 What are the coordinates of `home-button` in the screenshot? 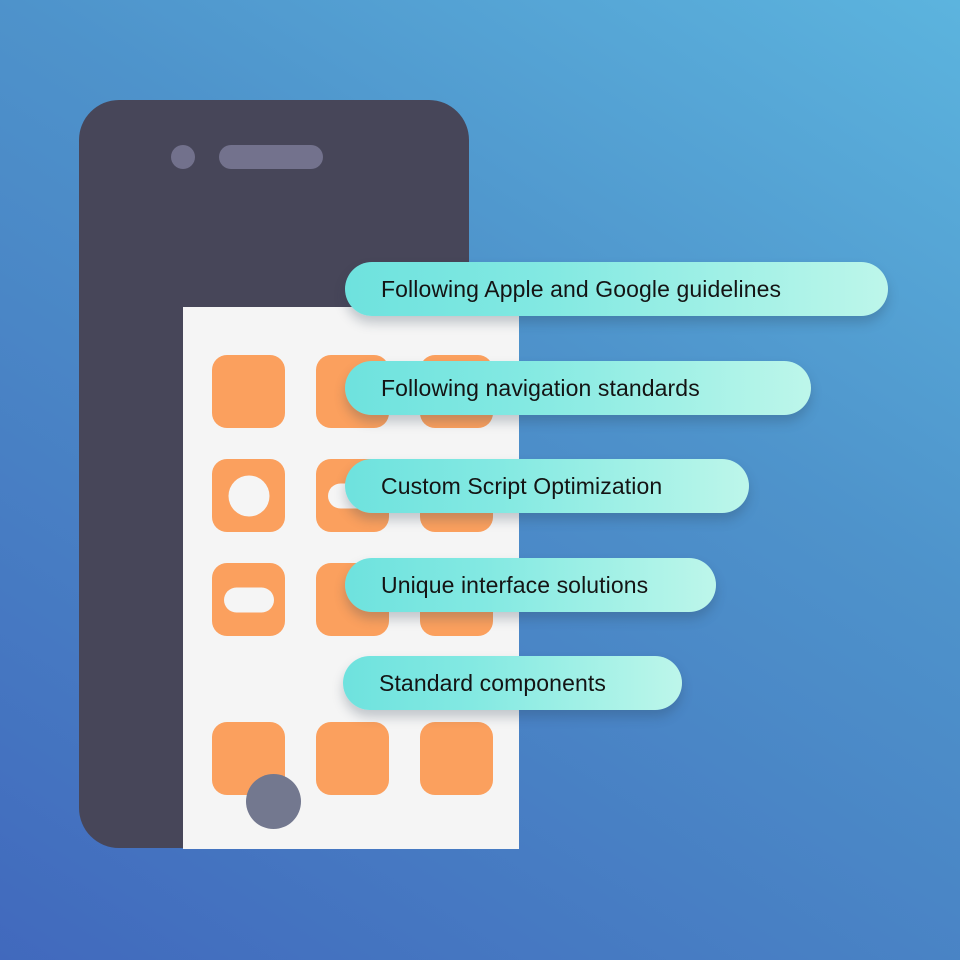 It's located at (273, 801).